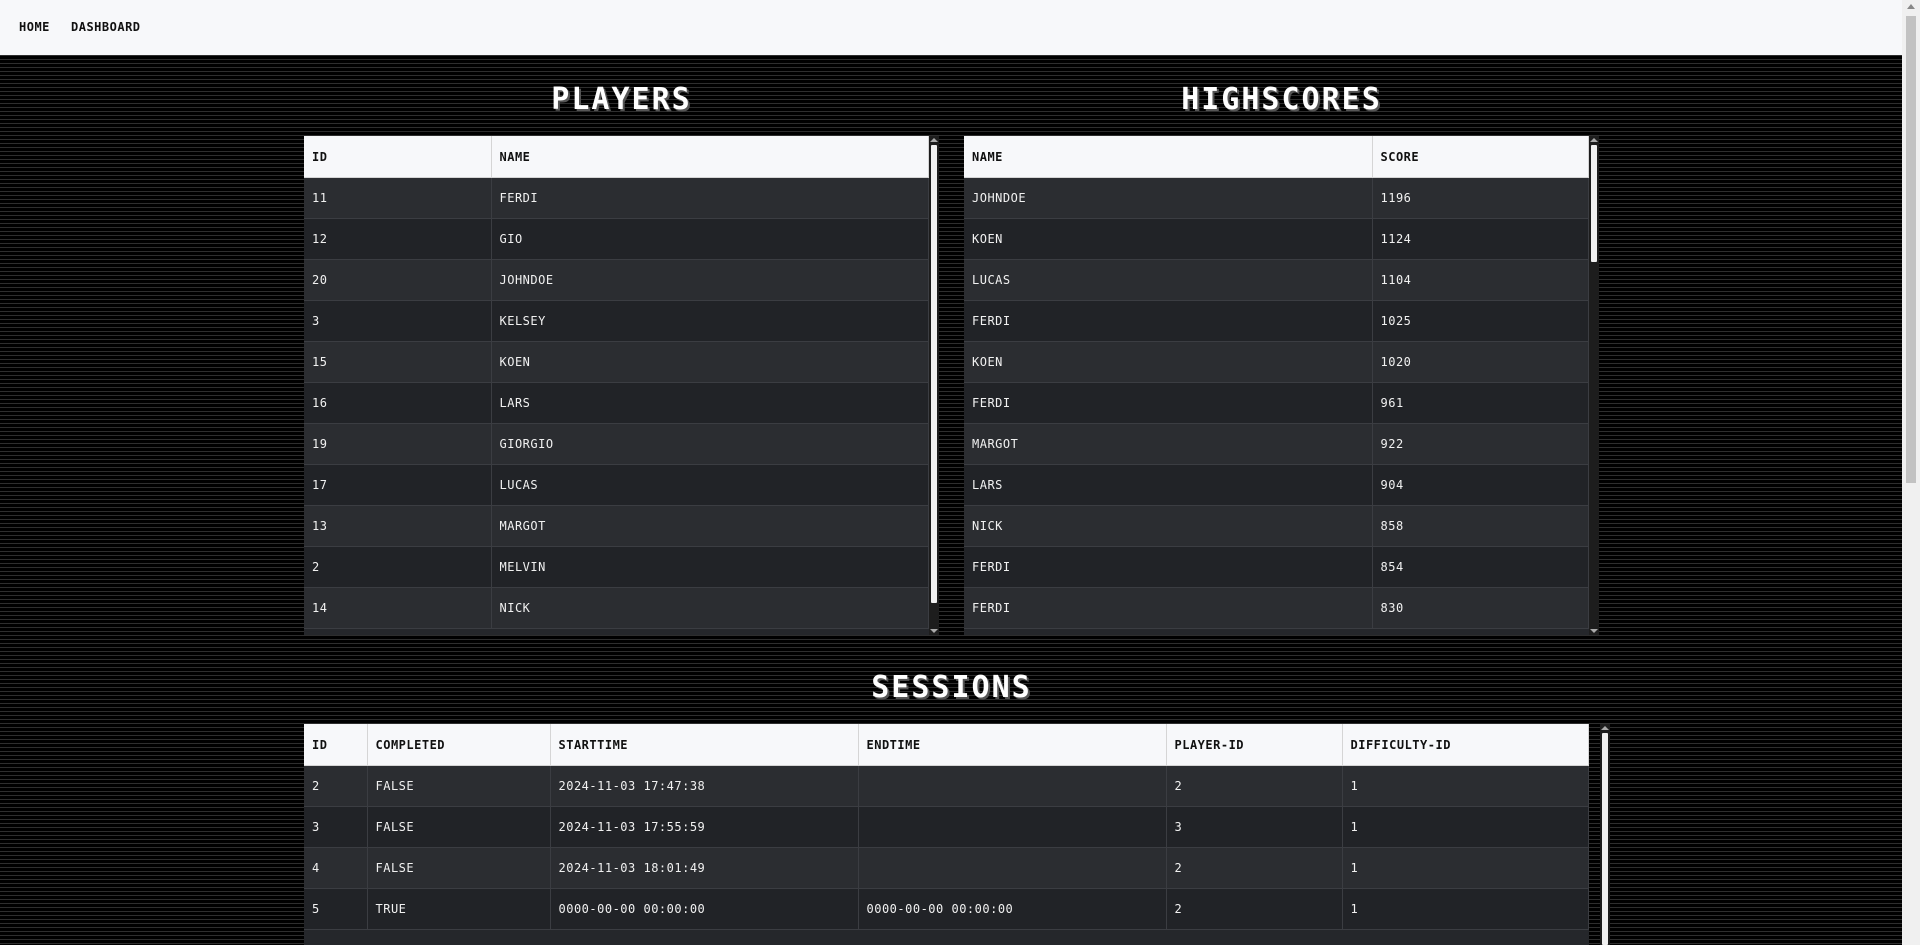 The image size is (1920, 945). What do you see at coordinates (398, 526) in the screenshot?
I see `table-cell: 13` at bounding box center [398, 526].